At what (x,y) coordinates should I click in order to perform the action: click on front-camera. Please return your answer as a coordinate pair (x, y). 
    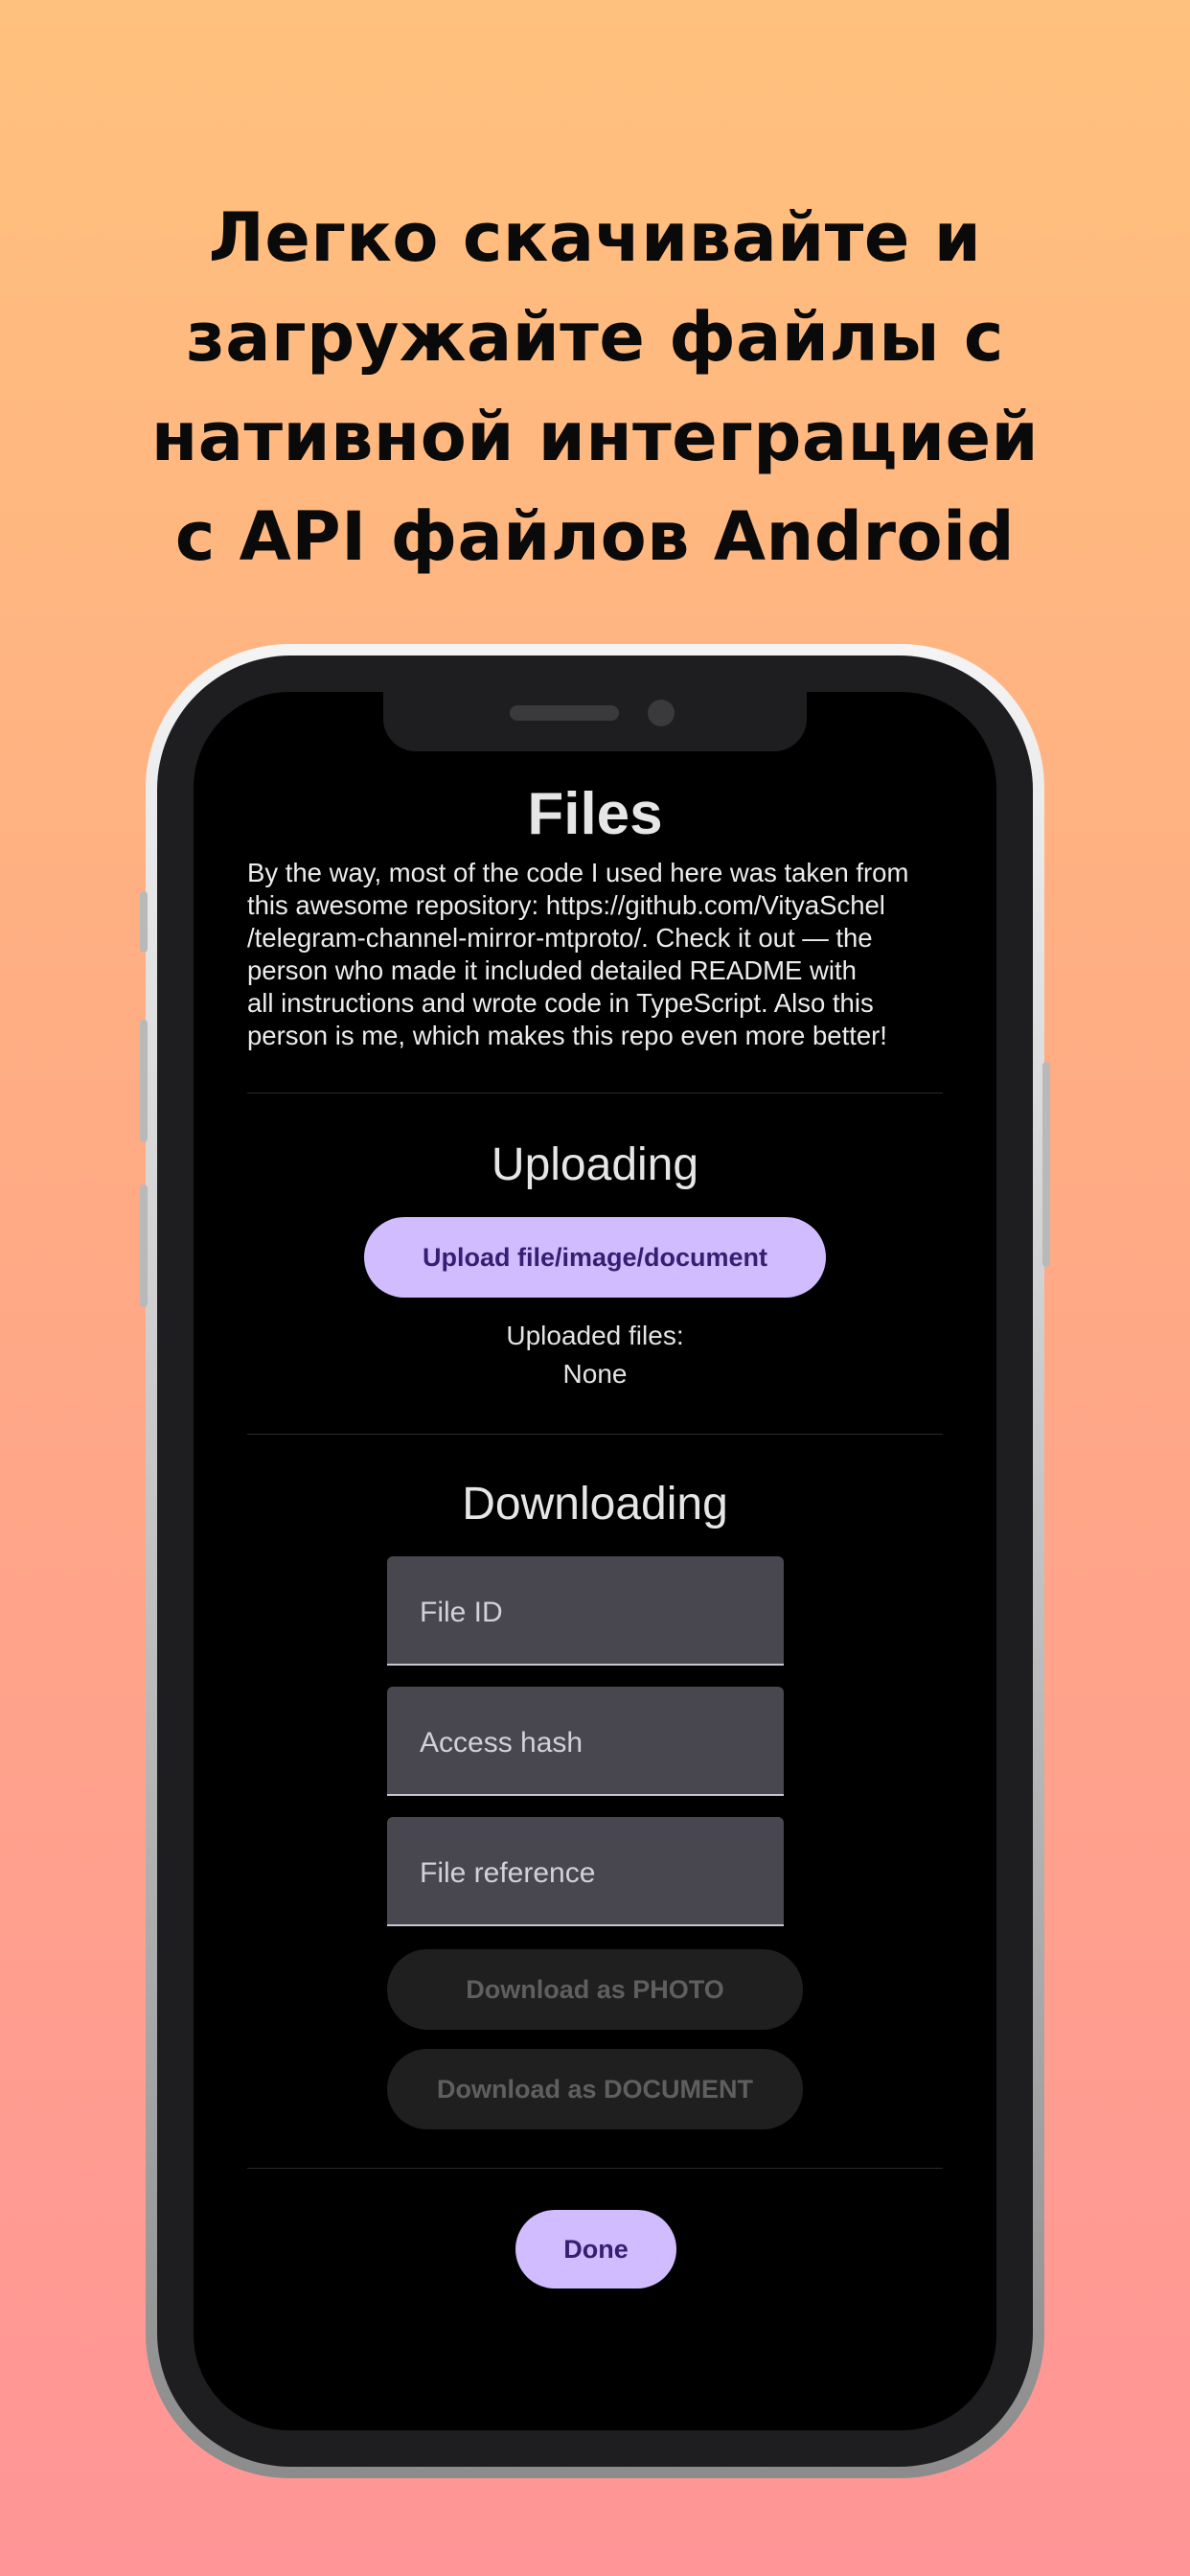
    Looking at the image, I should click on (662, 713).